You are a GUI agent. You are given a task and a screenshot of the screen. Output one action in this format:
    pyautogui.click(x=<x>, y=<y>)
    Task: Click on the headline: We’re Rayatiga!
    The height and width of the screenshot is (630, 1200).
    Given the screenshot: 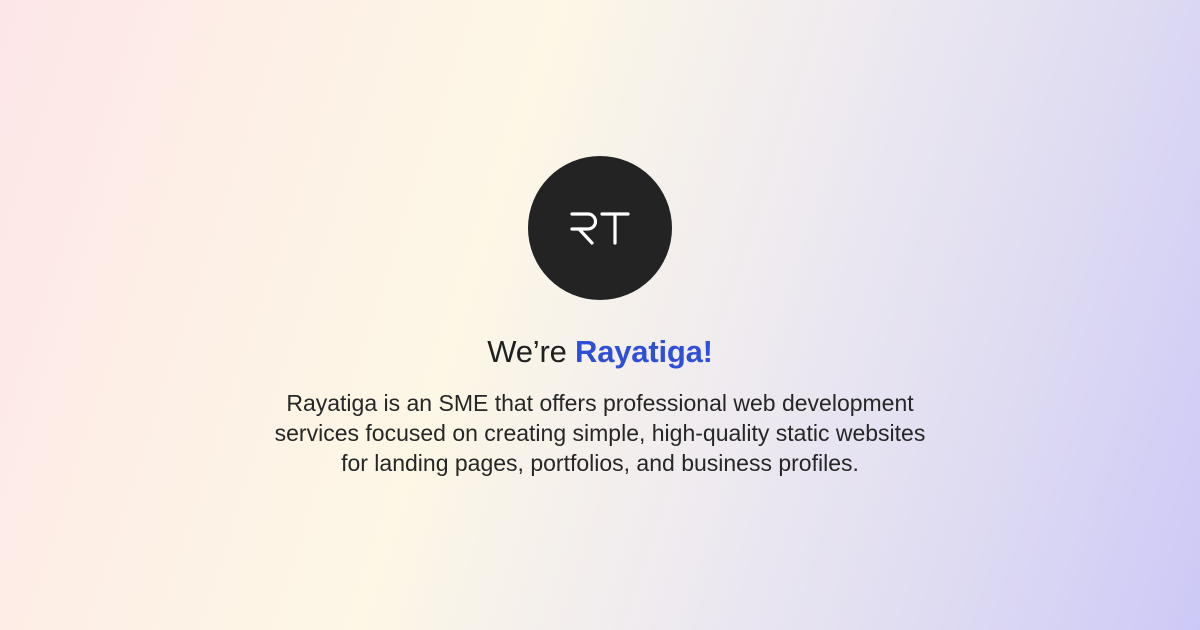 What is the action you would take?
    pyautogui.click(x=600, y=352)
    